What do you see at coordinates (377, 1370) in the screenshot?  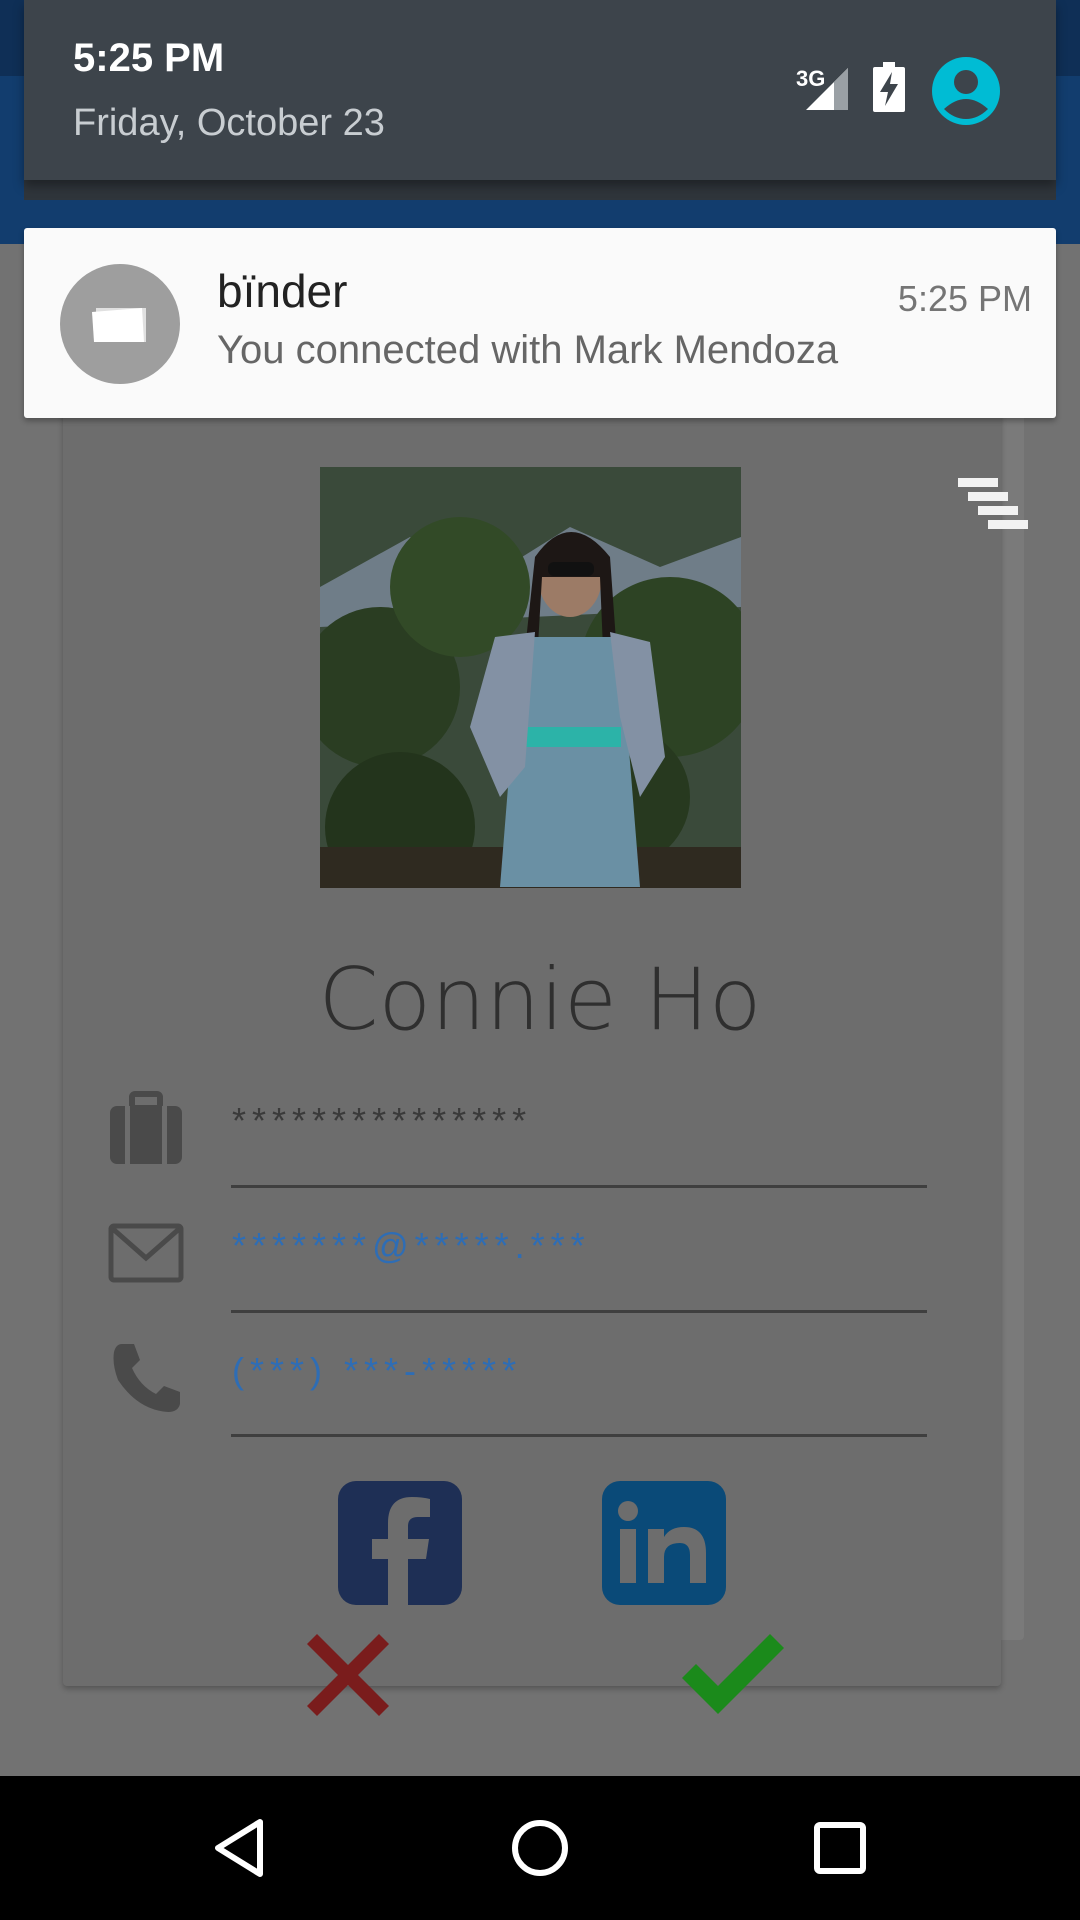 I see `phone-field: (***) ***-*****` at bounding box center [377, 1370].